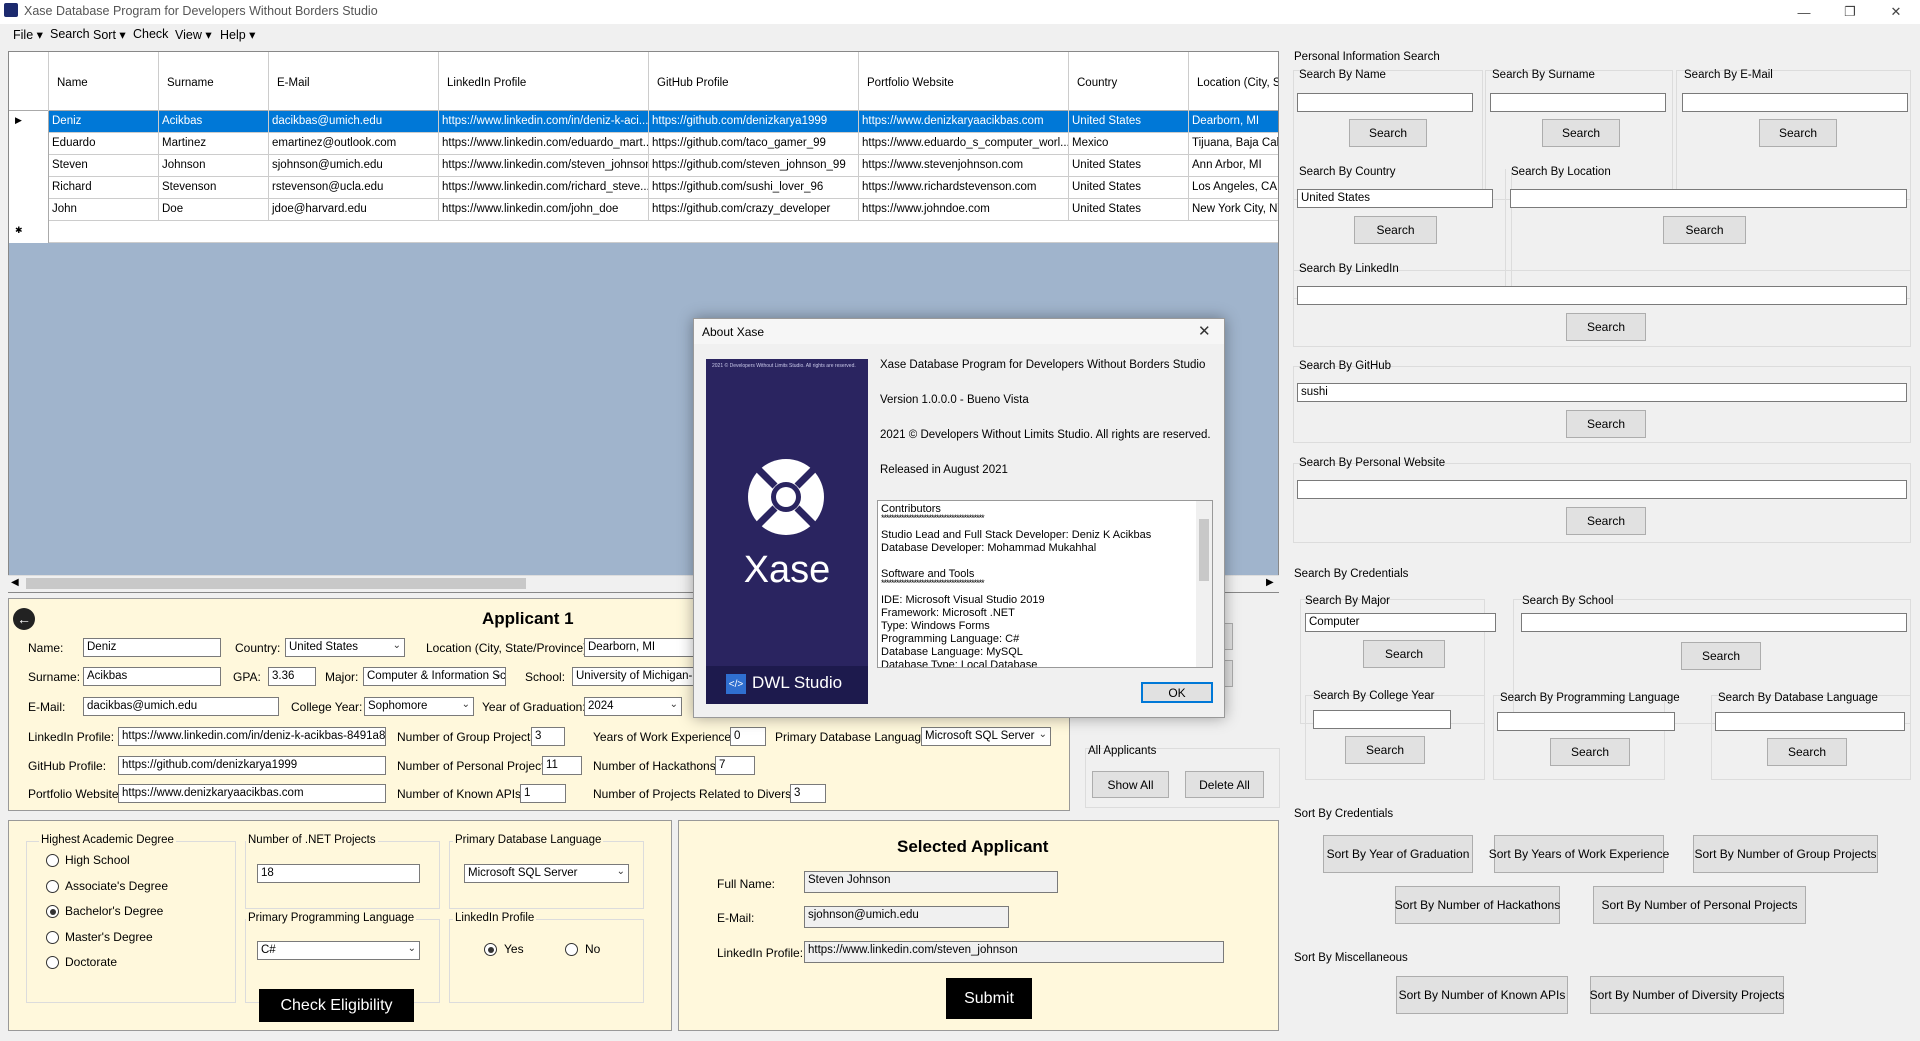 This screenshot has width=1920, height=1041. I want to click on cell-surname: Acikbas, so click(214, 122).